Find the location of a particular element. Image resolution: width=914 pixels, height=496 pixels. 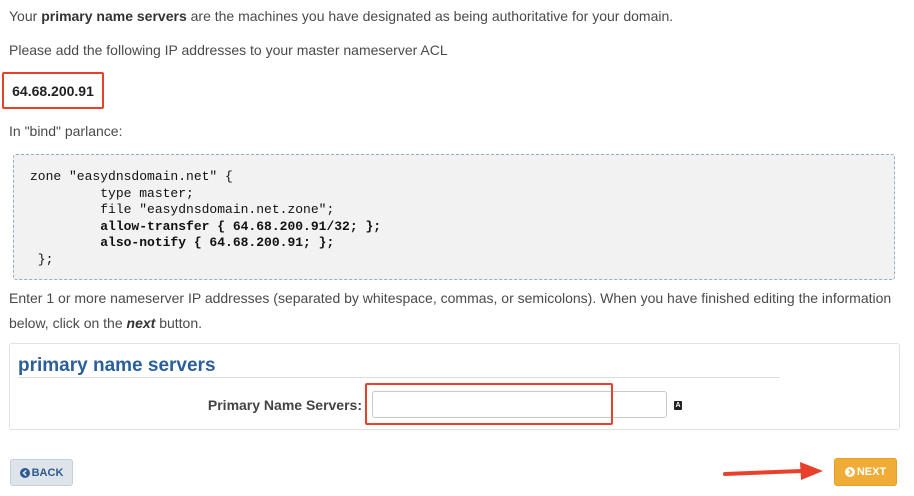

circle-arrow-right-icon is located at coordinates (849, 472).